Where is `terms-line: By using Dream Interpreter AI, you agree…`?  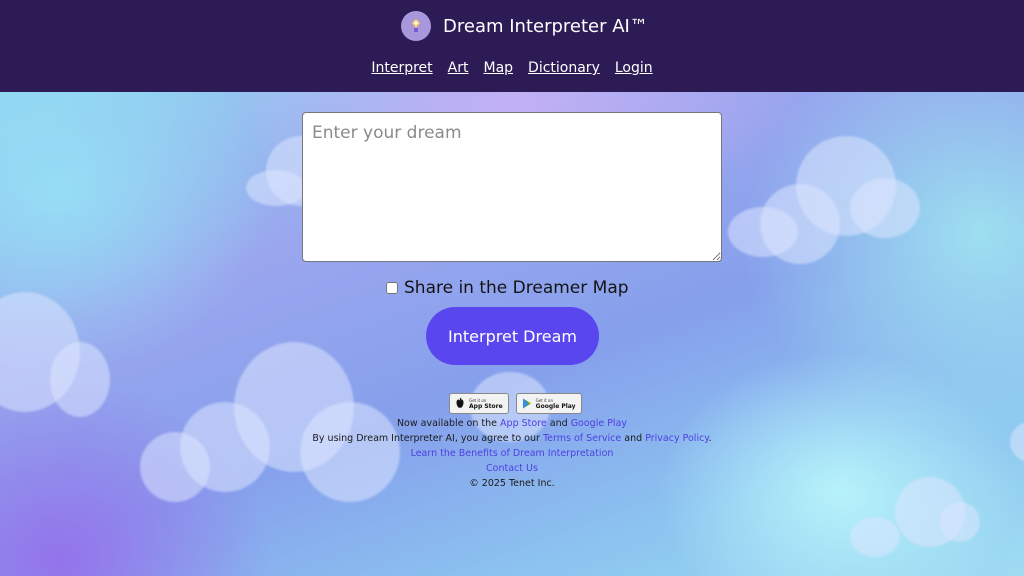 terms-line: By using Dream Interpreter AI, you agree… is located at coordinates (512, 438).